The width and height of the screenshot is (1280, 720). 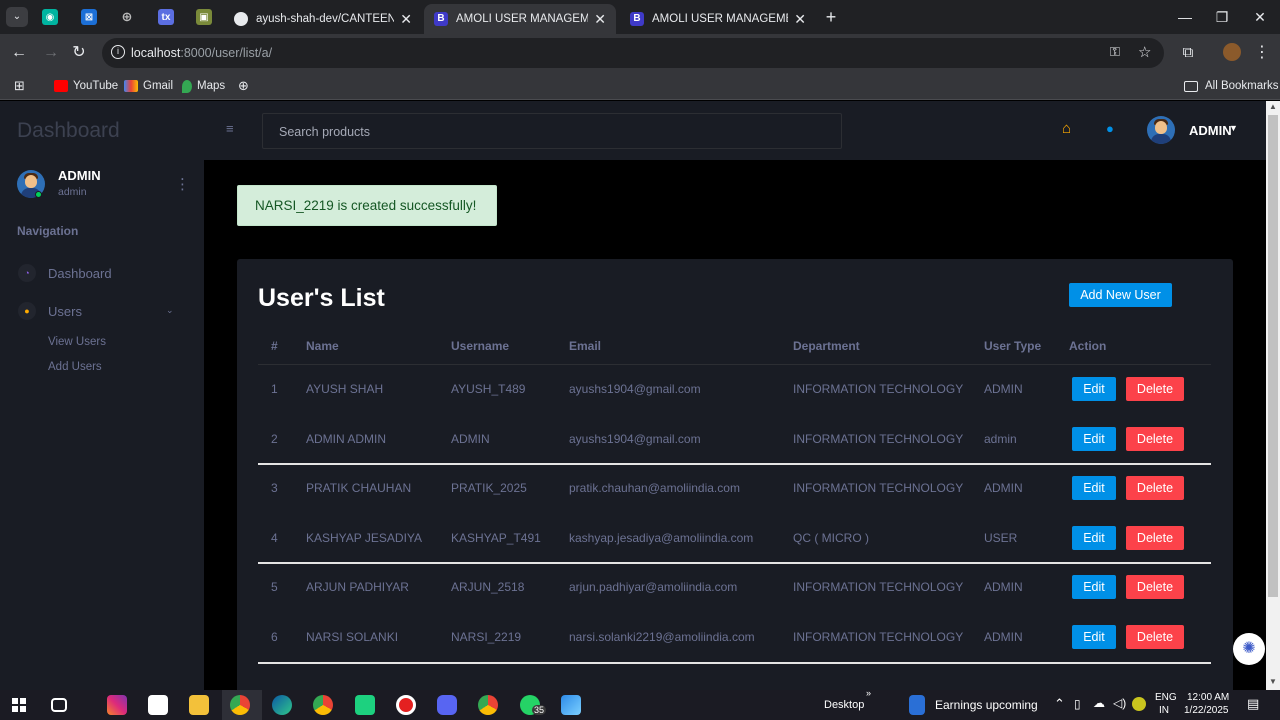 What do you see at coordinates (917, 705) in the screenshot?
I see `news-icon` at bounding box center [917, 705].